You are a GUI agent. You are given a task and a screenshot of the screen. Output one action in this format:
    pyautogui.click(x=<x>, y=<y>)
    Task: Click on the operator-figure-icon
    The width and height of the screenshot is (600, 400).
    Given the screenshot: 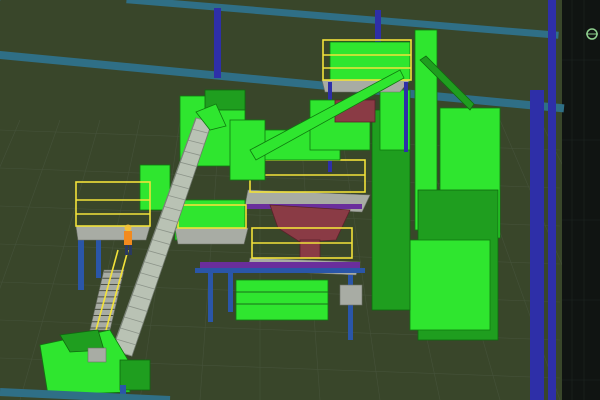 What is the action you would take?
    pyautogui.click(x=128, y=239)
    